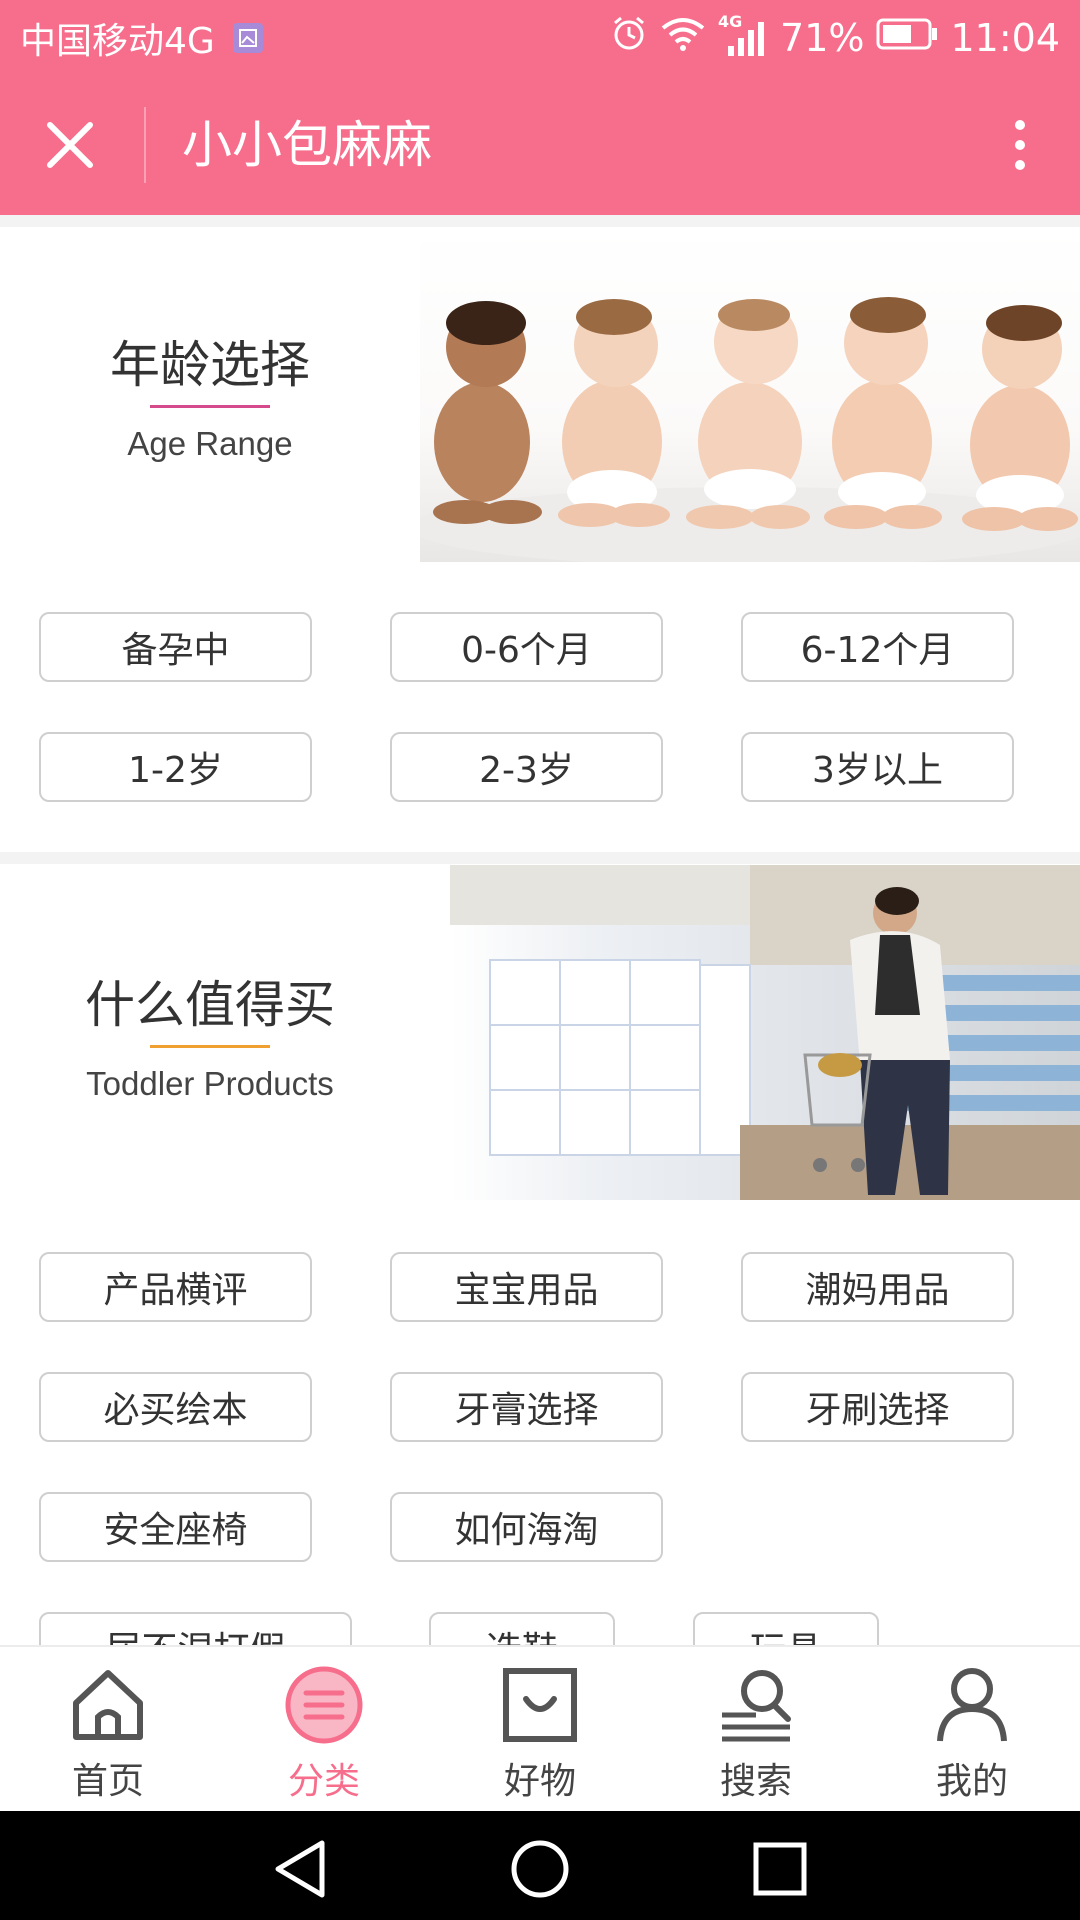  What do you see at coordinates (786, 1628) in the screenshot?
I see `product-button-toys: 玩具` at bounding box center [786, 1628].